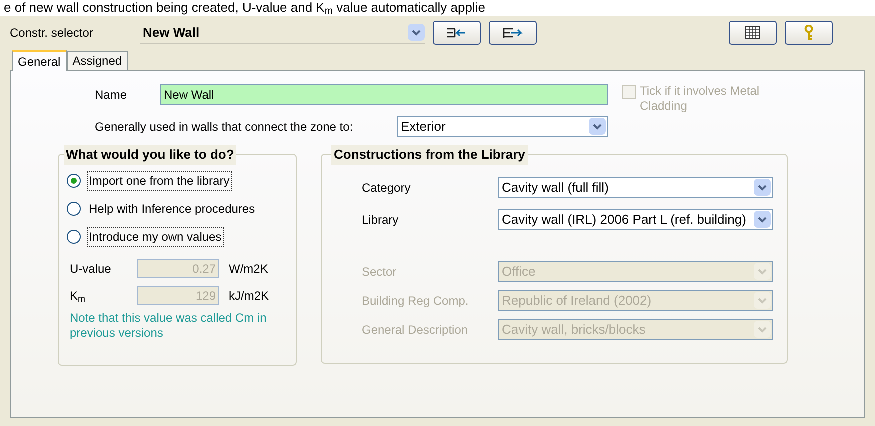 This screenshot has height=426, width=875. Describe the element at coordinates (172, 209) in the screenshot. I see `radio-label: Help with Inference procedures` at that location.